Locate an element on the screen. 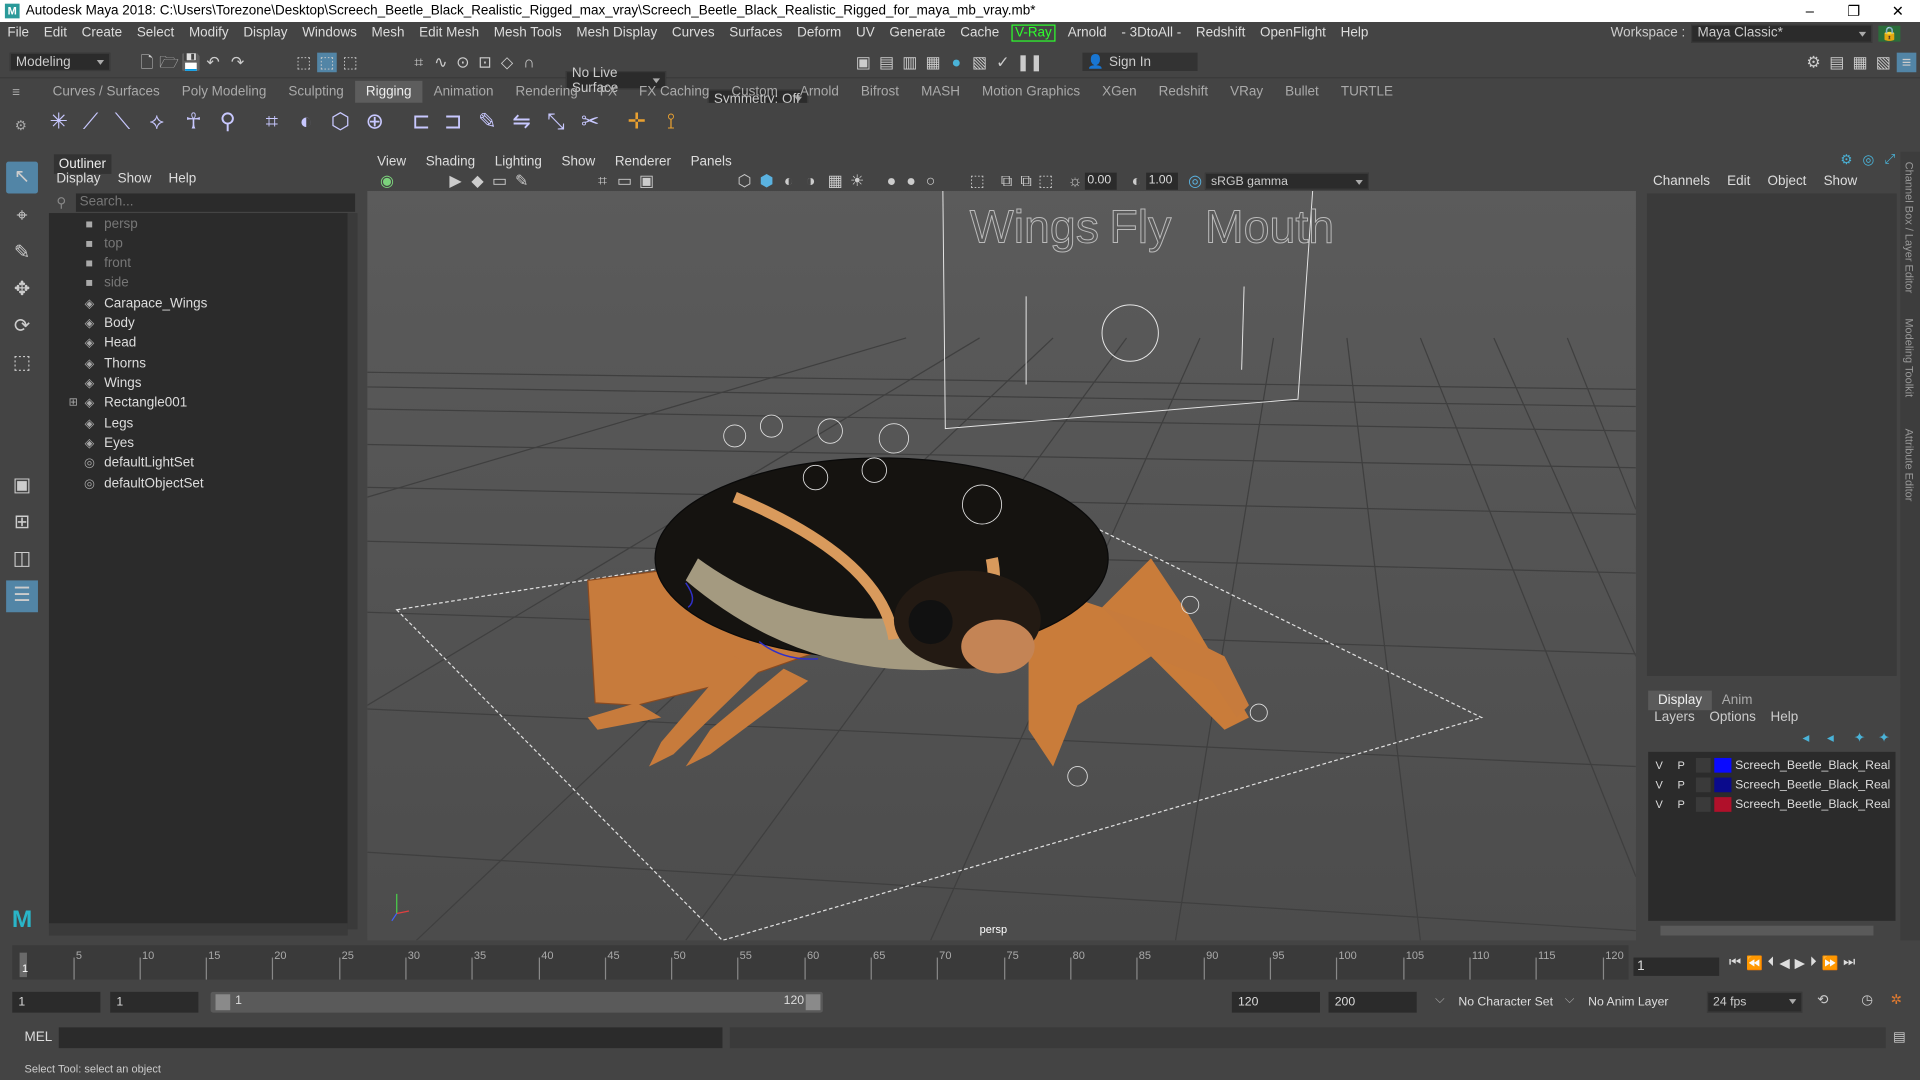  layer-color-swatch is located at coordinates (1723, 785).